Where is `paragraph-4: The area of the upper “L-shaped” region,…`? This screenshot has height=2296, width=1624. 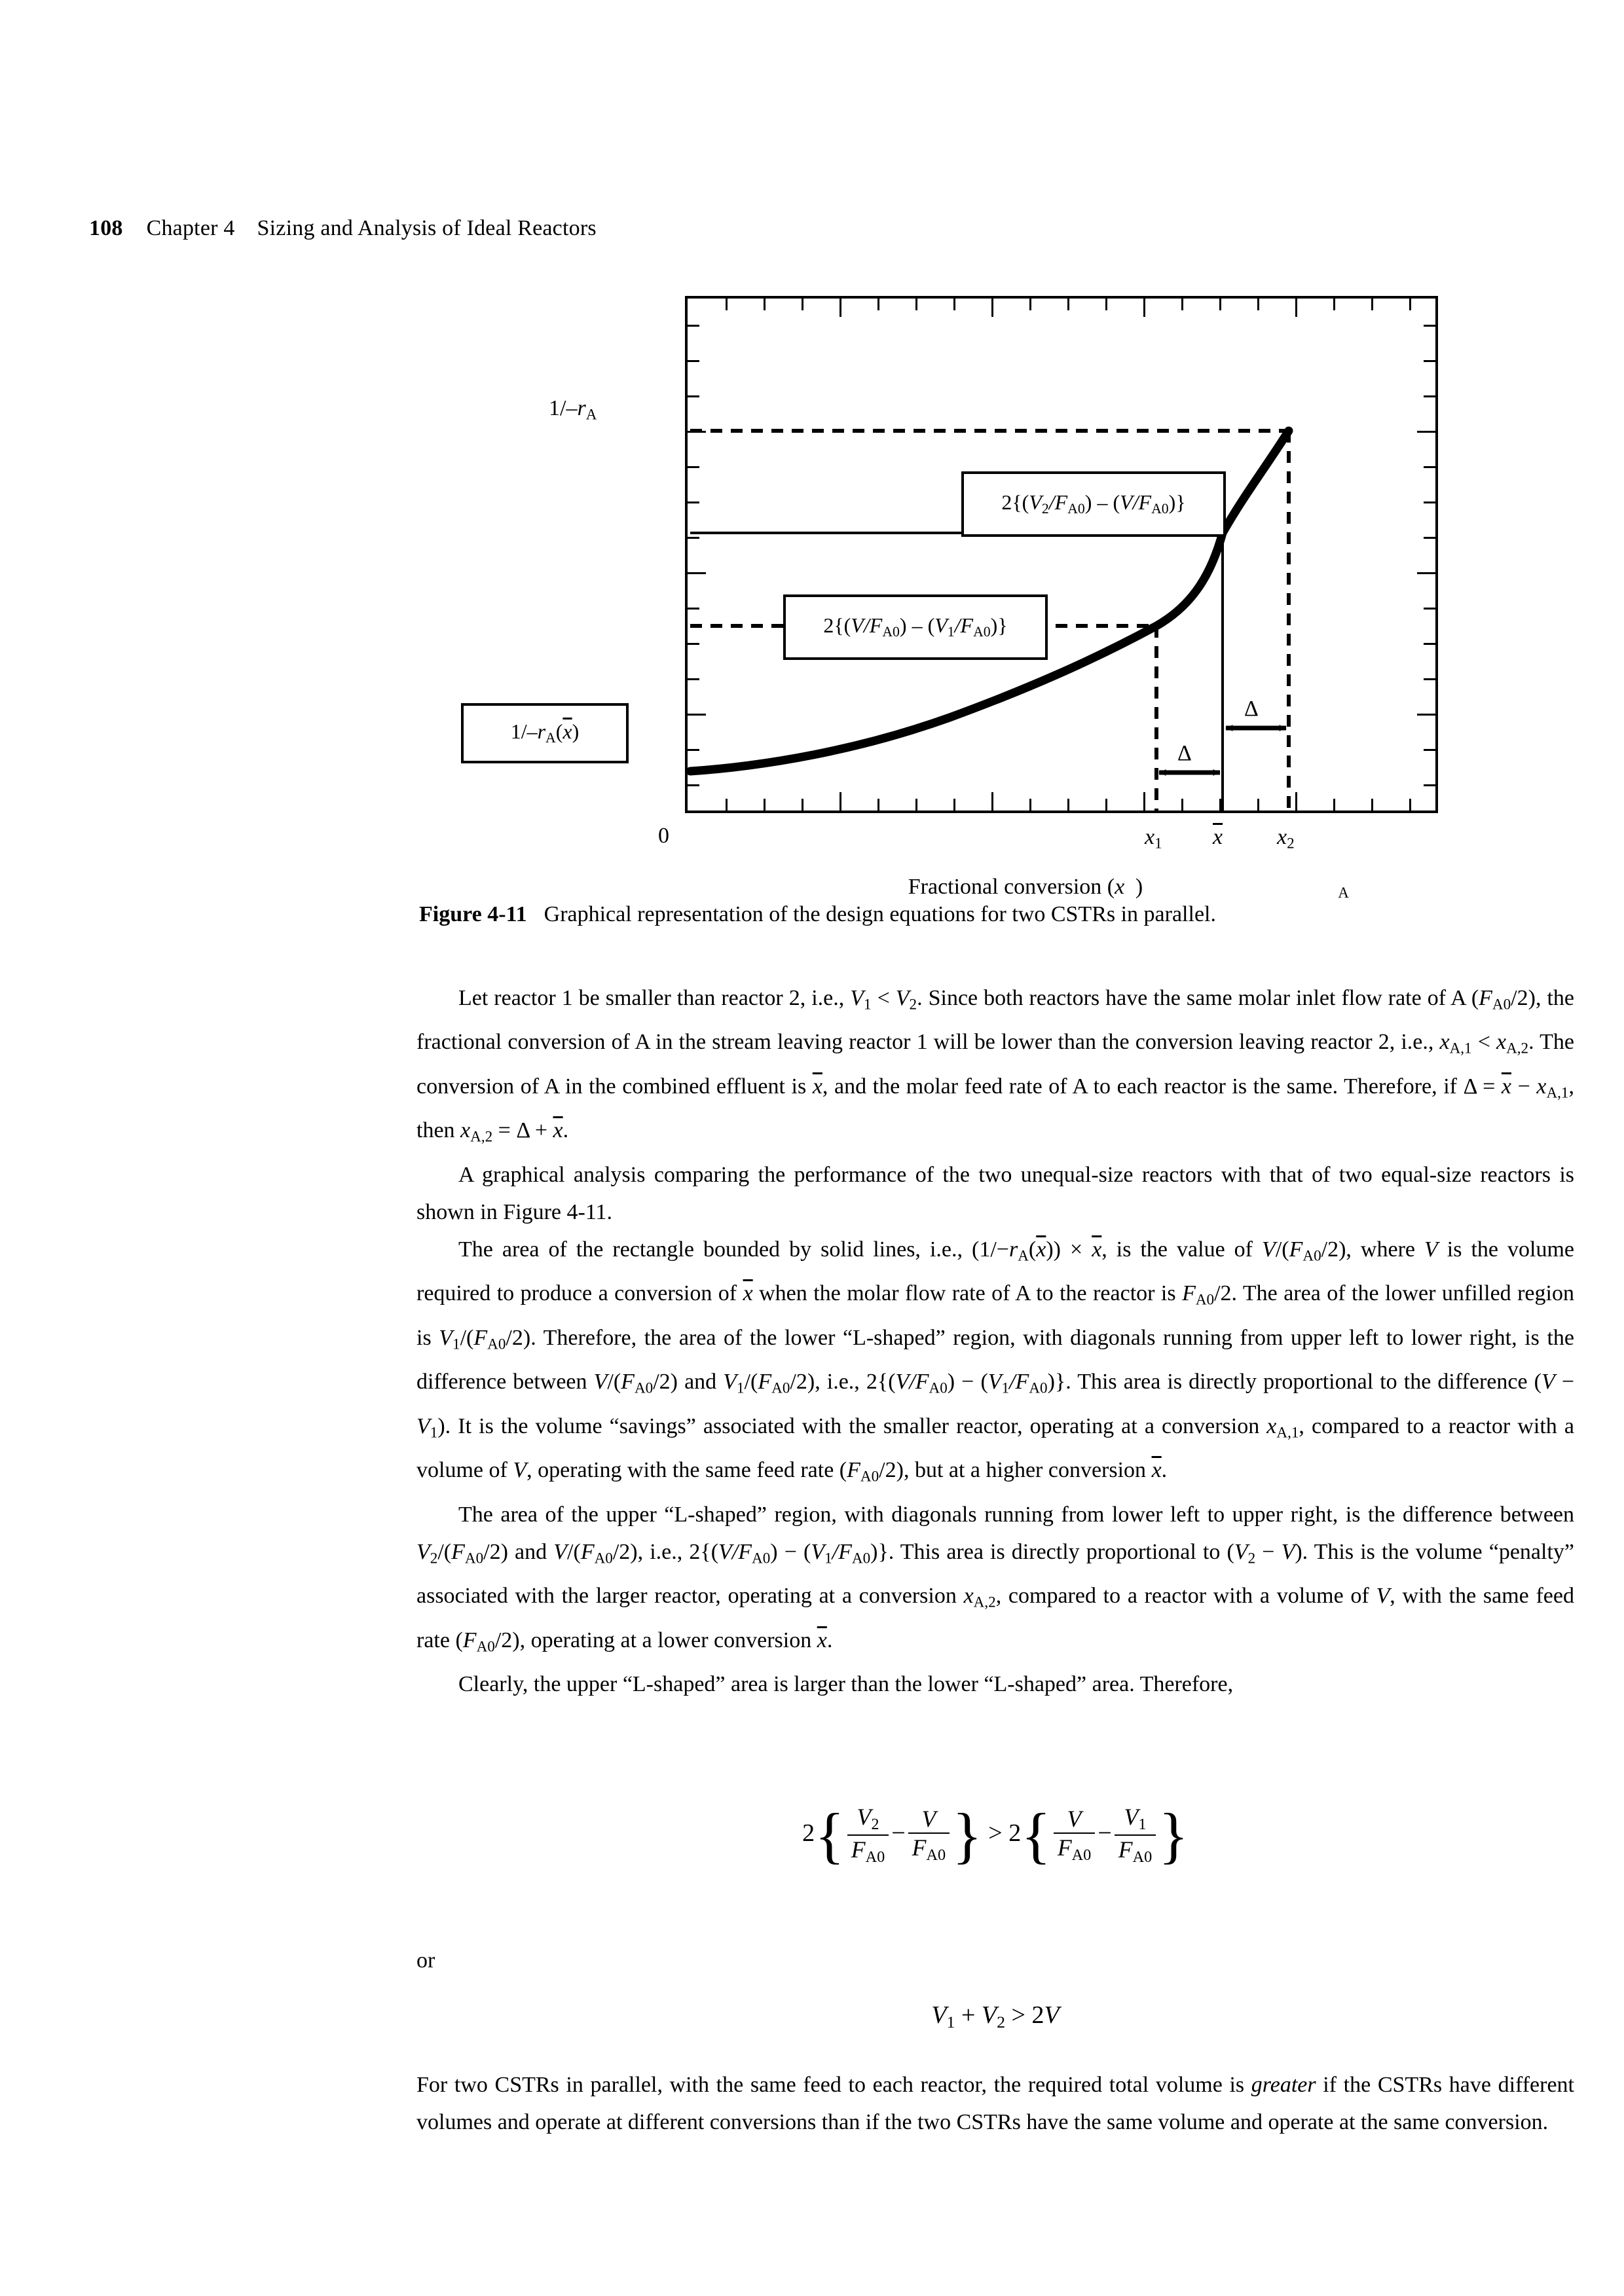
paragraph-4: The area of the upper “L-shaped” region,… is located at coordinates (995, 1579).